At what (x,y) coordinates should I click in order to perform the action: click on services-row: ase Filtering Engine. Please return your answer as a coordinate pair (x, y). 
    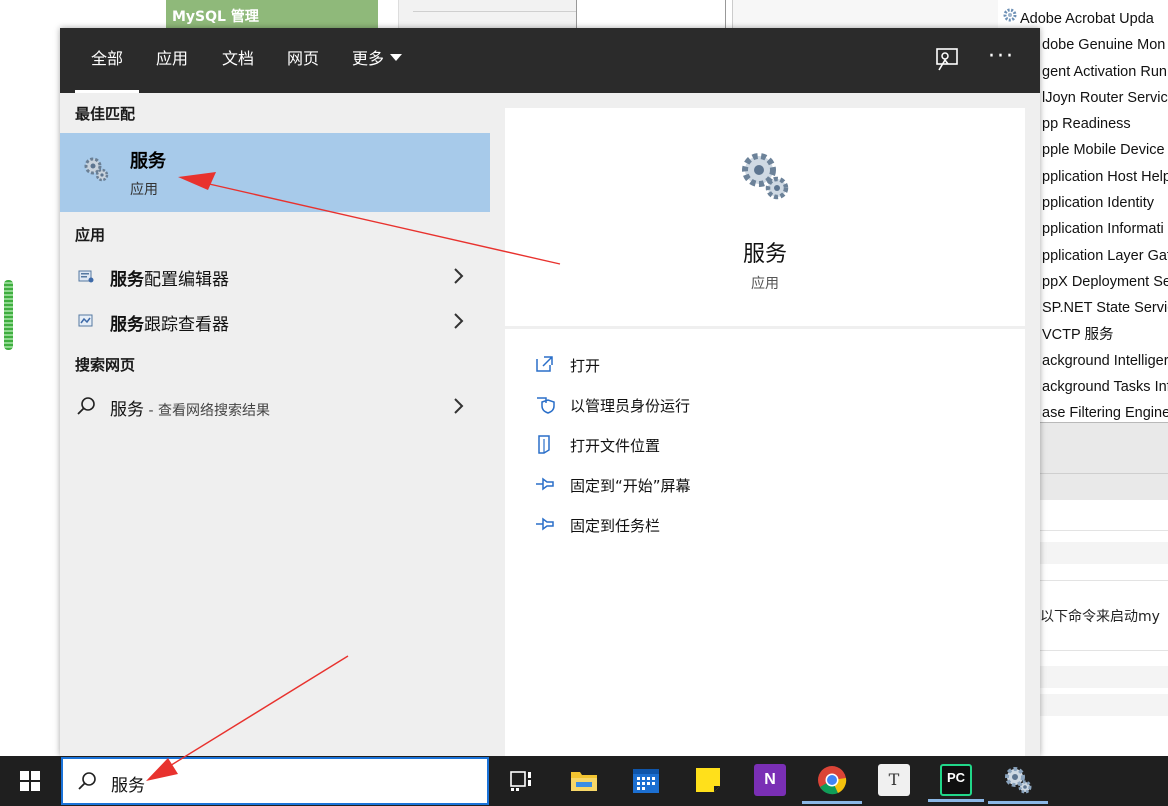
    Looking at the image, I should click on (1103, 411).